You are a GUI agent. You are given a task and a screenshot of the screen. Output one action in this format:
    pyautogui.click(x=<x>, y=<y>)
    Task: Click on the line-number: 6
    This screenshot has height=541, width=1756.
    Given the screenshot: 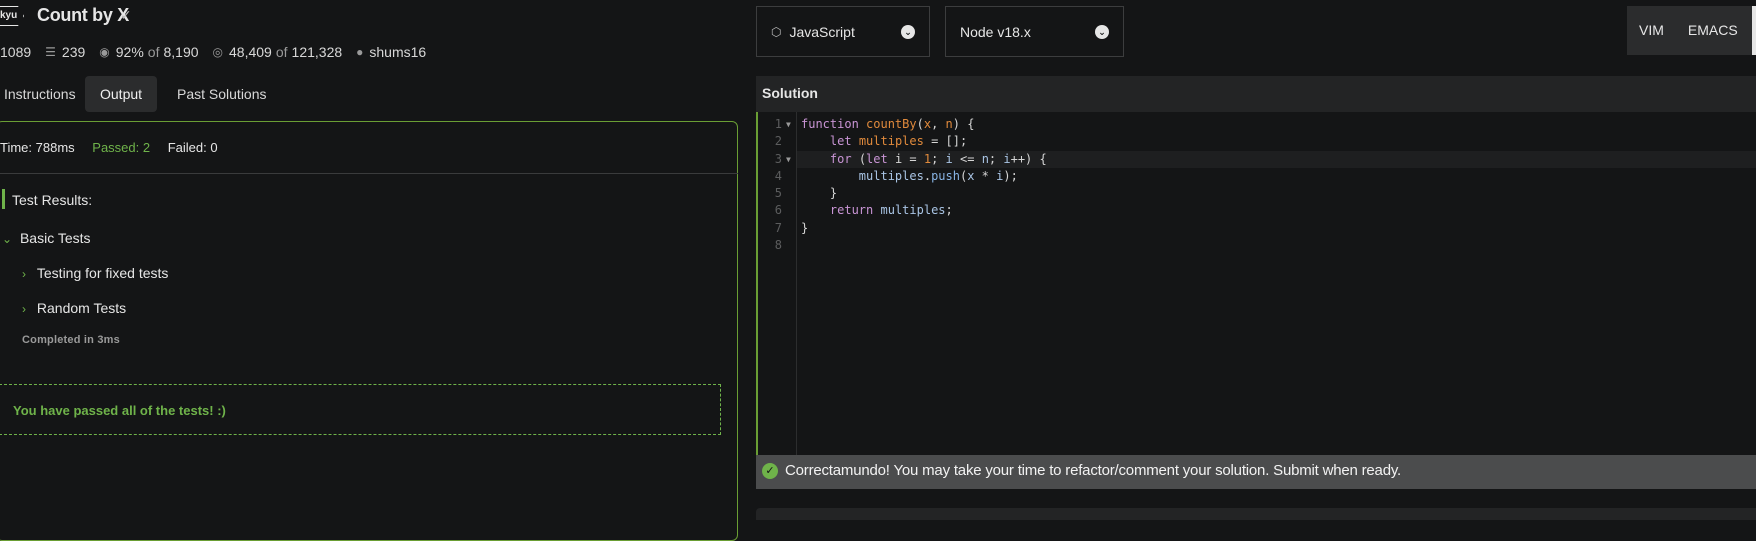 What is the action you would take?
    pyautogui.click(x=778, y=210)
    